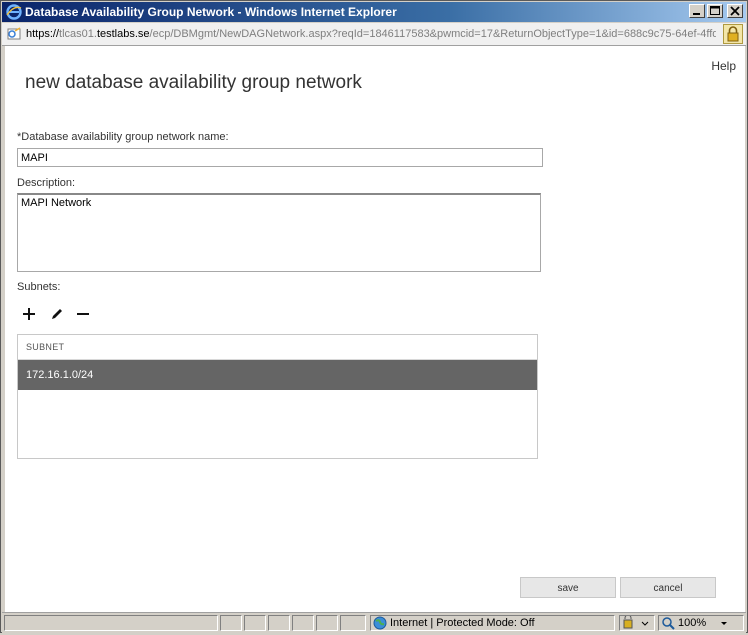  I want to click on page-title: new database availability group network, so click(193, 82).